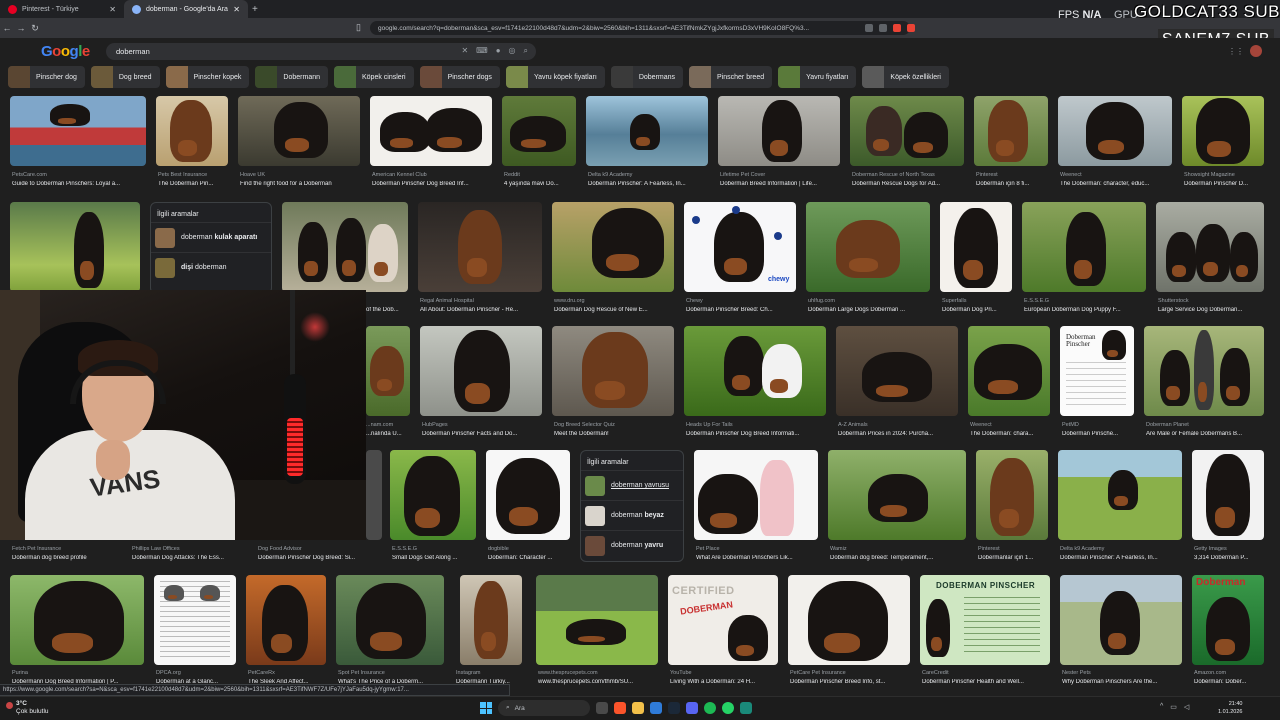  Describe the element at coordinates (236, 9) in the screenshot. I see `close-icon: ✕` at that location.